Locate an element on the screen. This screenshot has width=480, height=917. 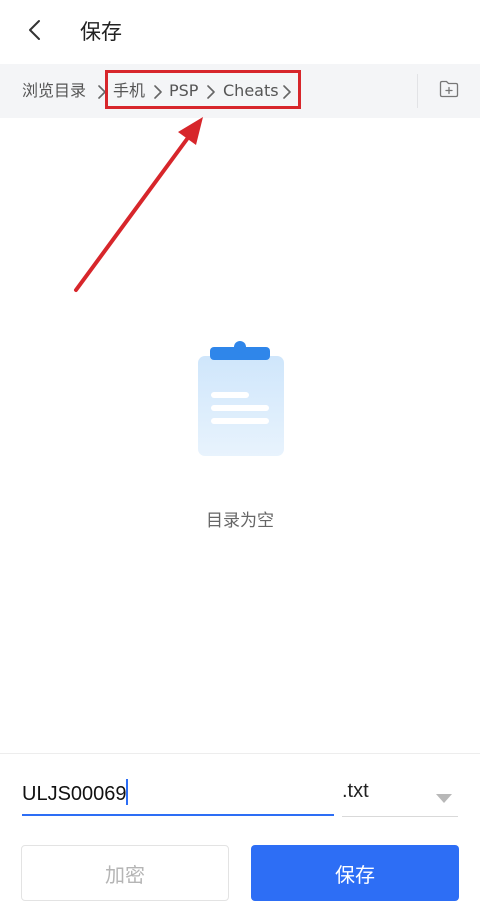
save-button: 保存 is located at coordinates (355, 873).